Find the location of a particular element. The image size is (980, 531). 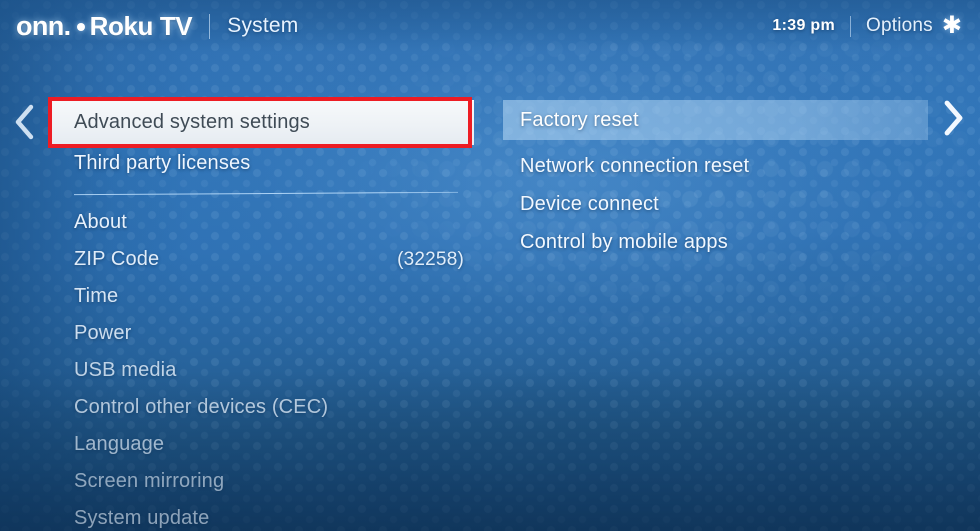

page-title: System is located at coordinates (263, 25).